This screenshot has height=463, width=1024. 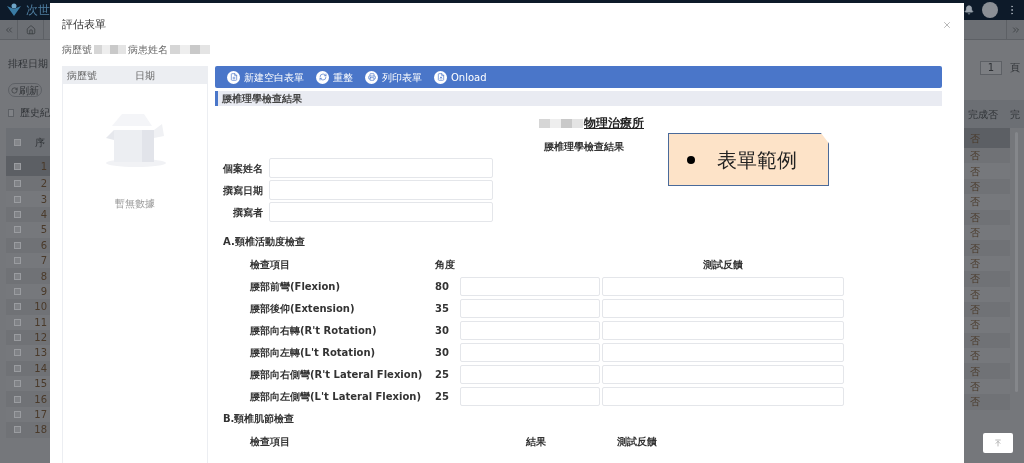 I want to click on bullet-icon, so click(x=691, y=159).